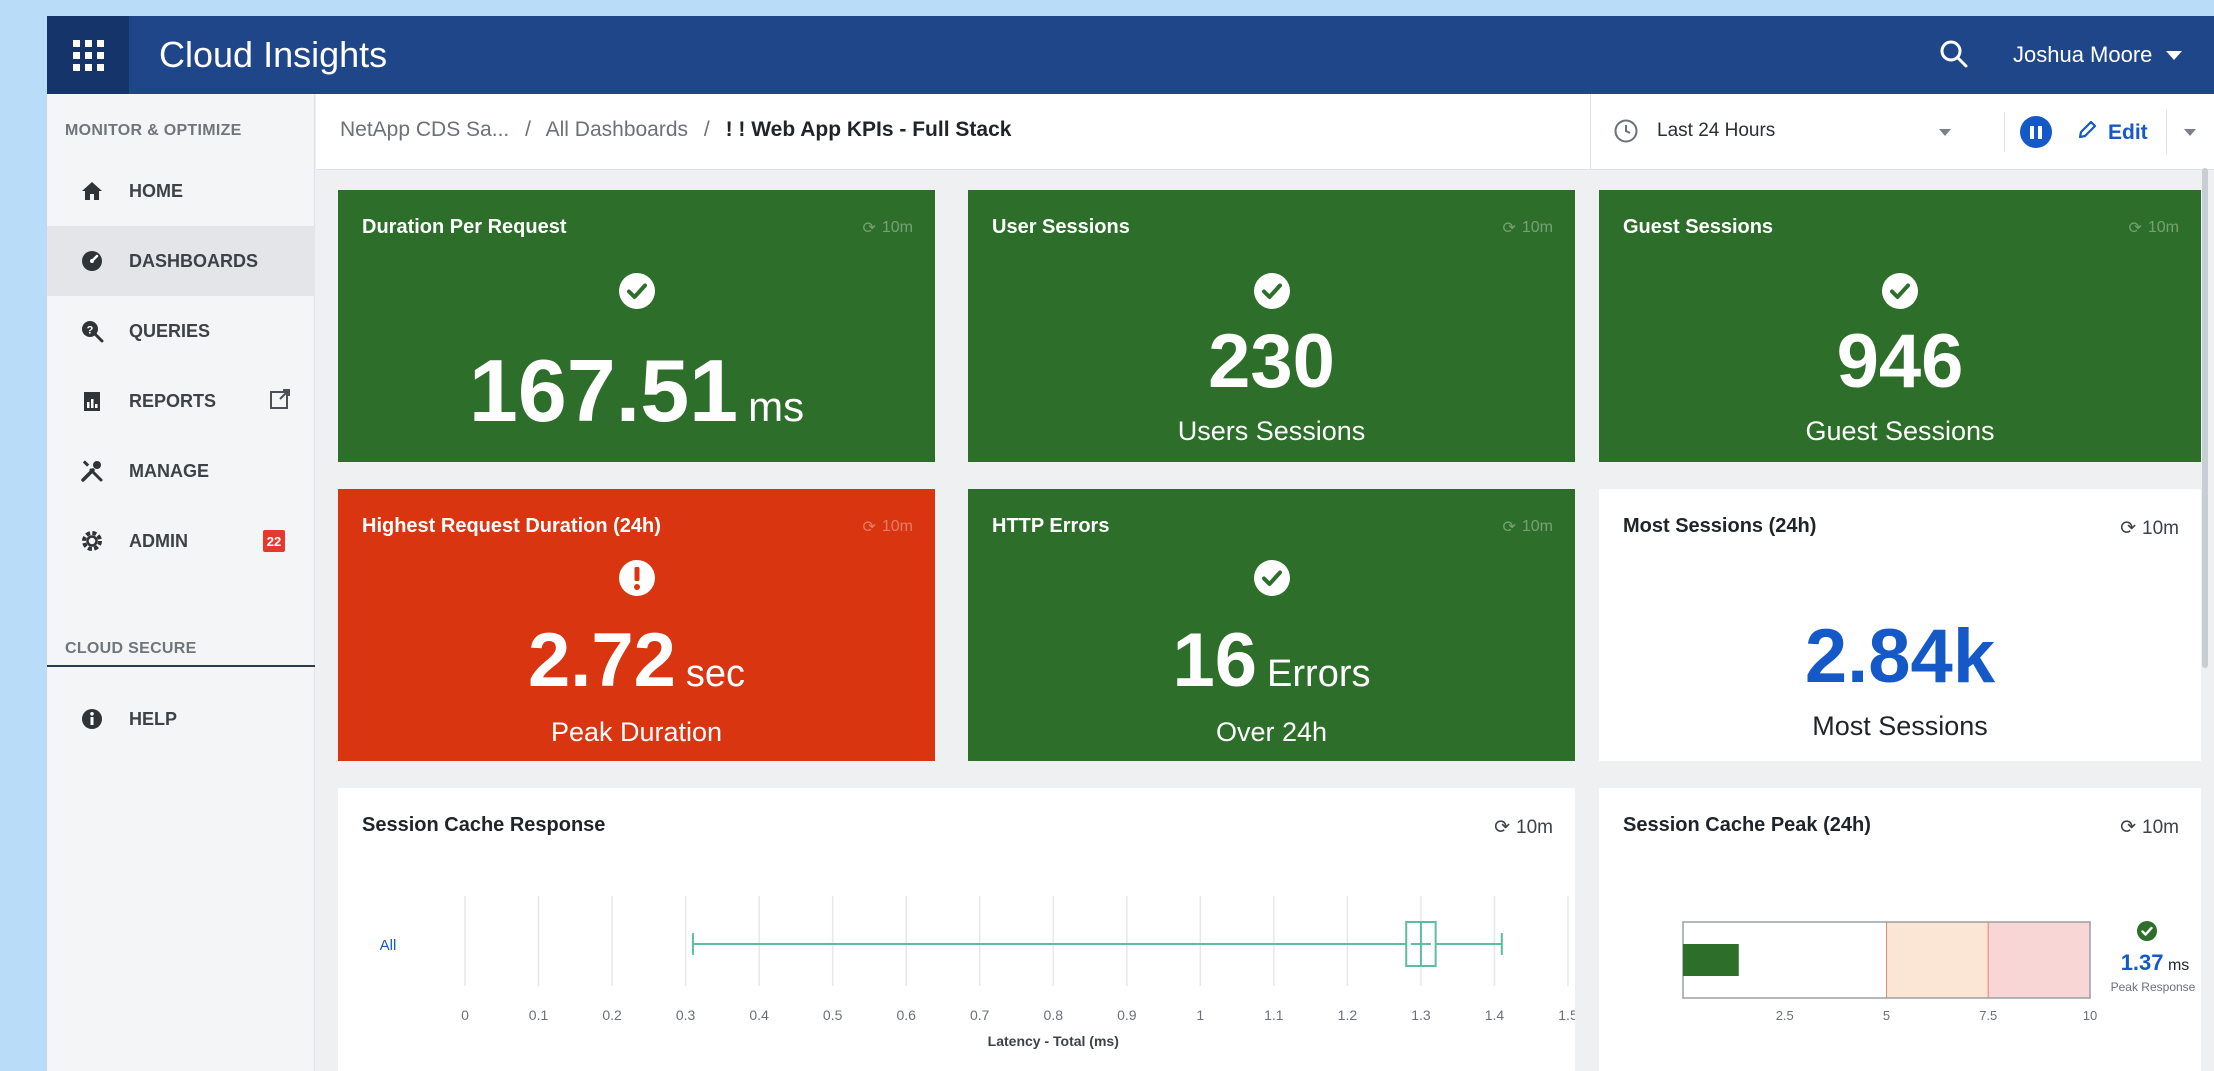 This screenshot has width=2214, height=1071. Describe the element at coordinates (2155, 962) in the screenshot. I see `peak-value: 1.37 ms` at that location.